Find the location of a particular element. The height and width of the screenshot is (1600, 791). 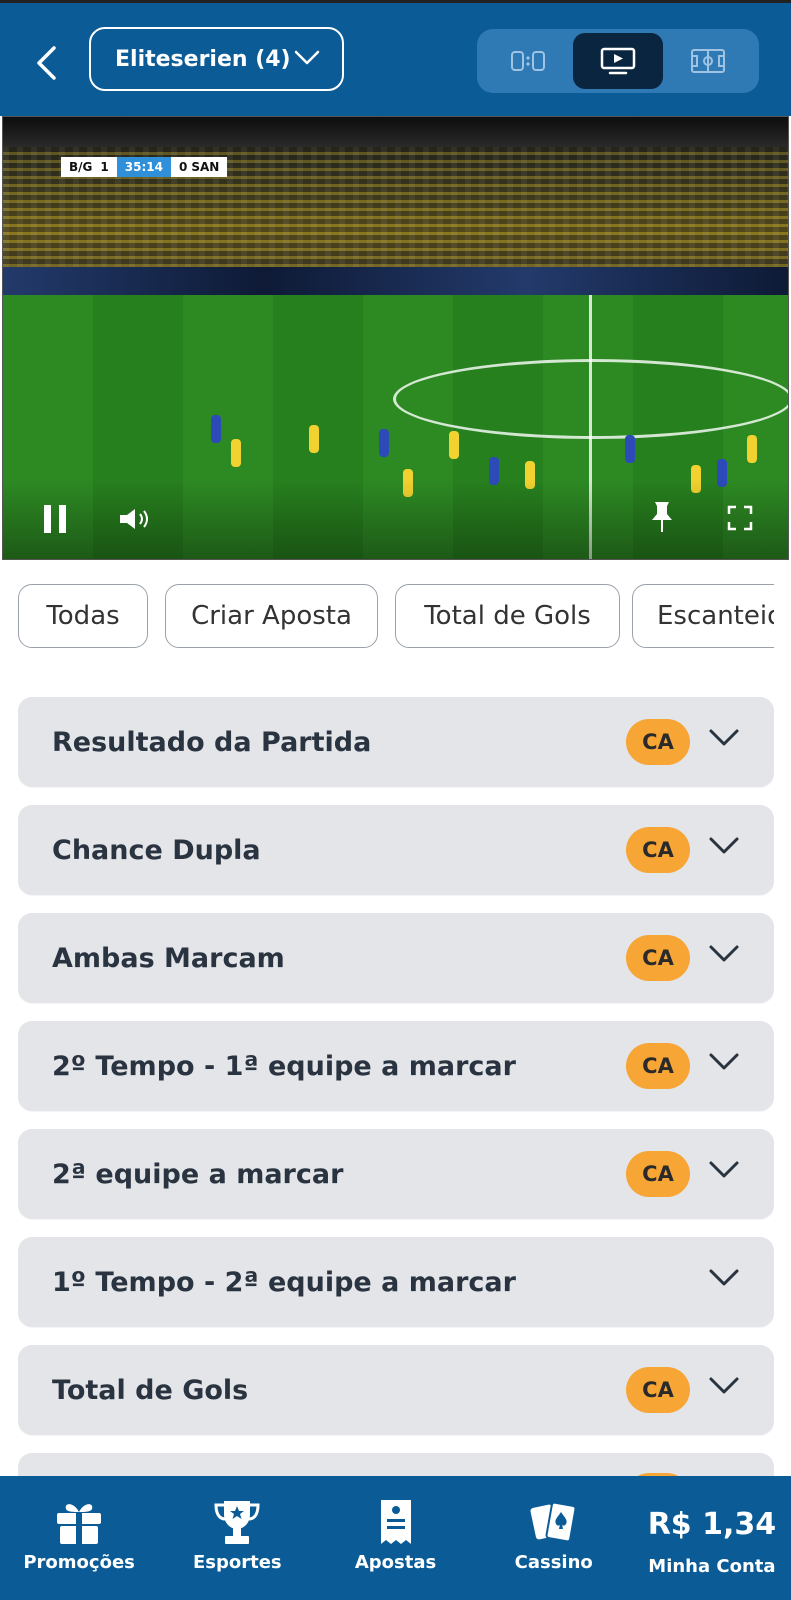

market-row: Chance Dupla CA is located at coordinates (396, 850).